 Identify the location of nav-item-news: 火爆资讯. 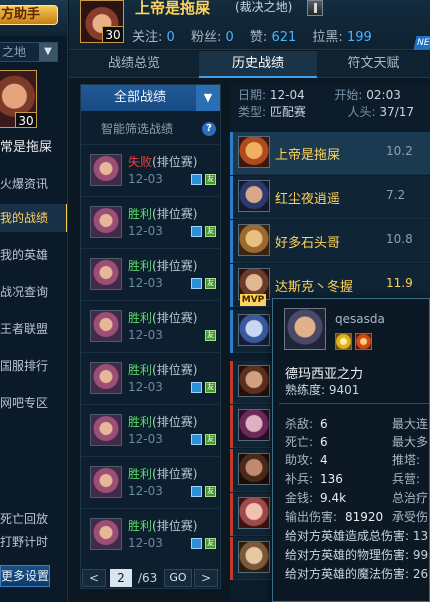
(33, 184).